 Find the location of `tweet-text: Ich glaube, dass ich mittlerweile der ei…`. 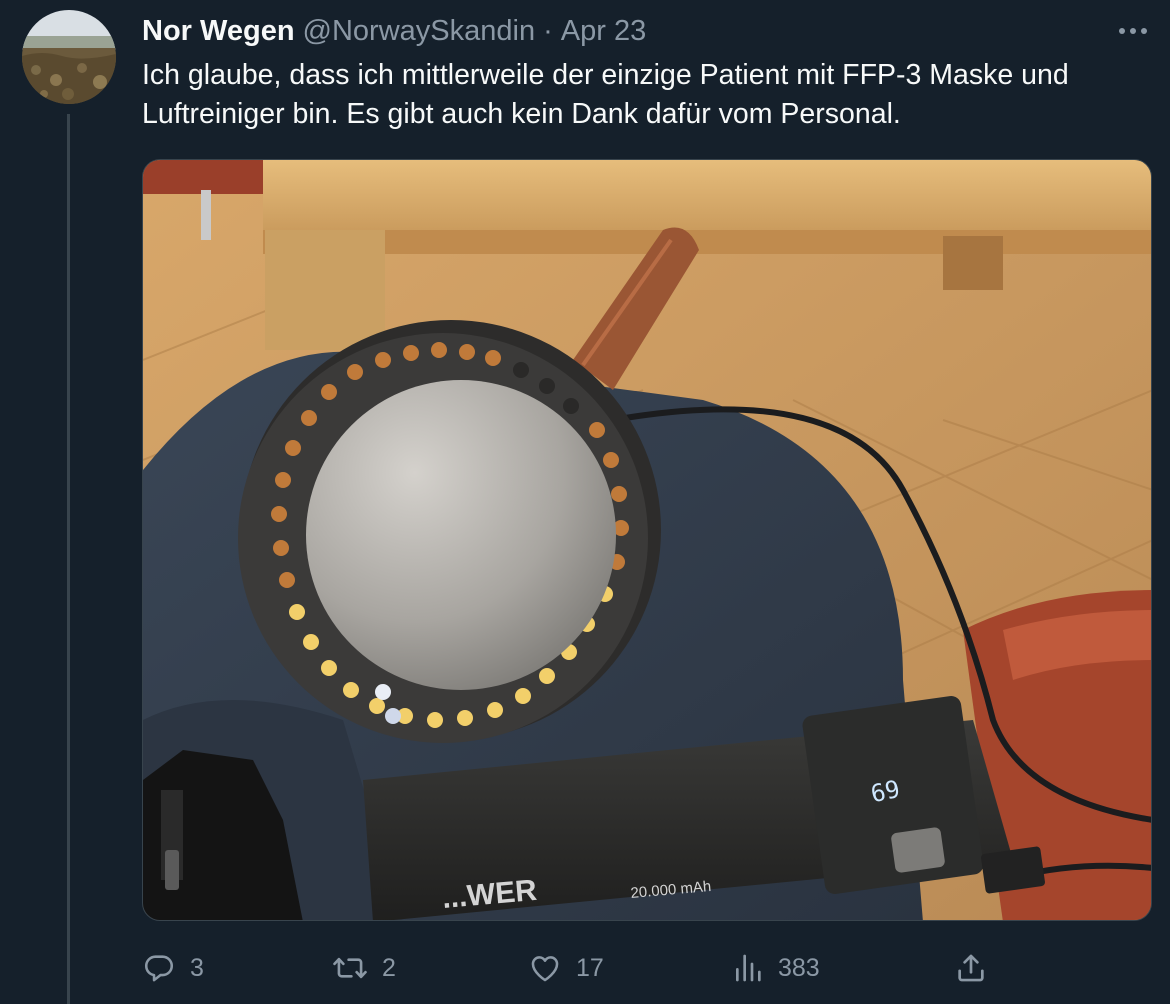

tweet-text: Ich glaube, dass ich mittlerweile der ei… is located at coordinates (605, 94).